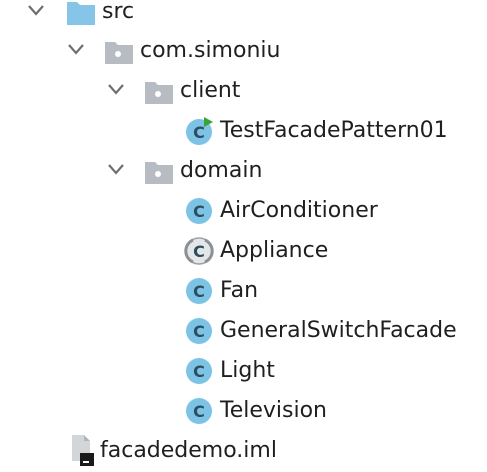 The image size is (487, 472). I want to click on tree-node-class: C Fan, so click(243, 291).